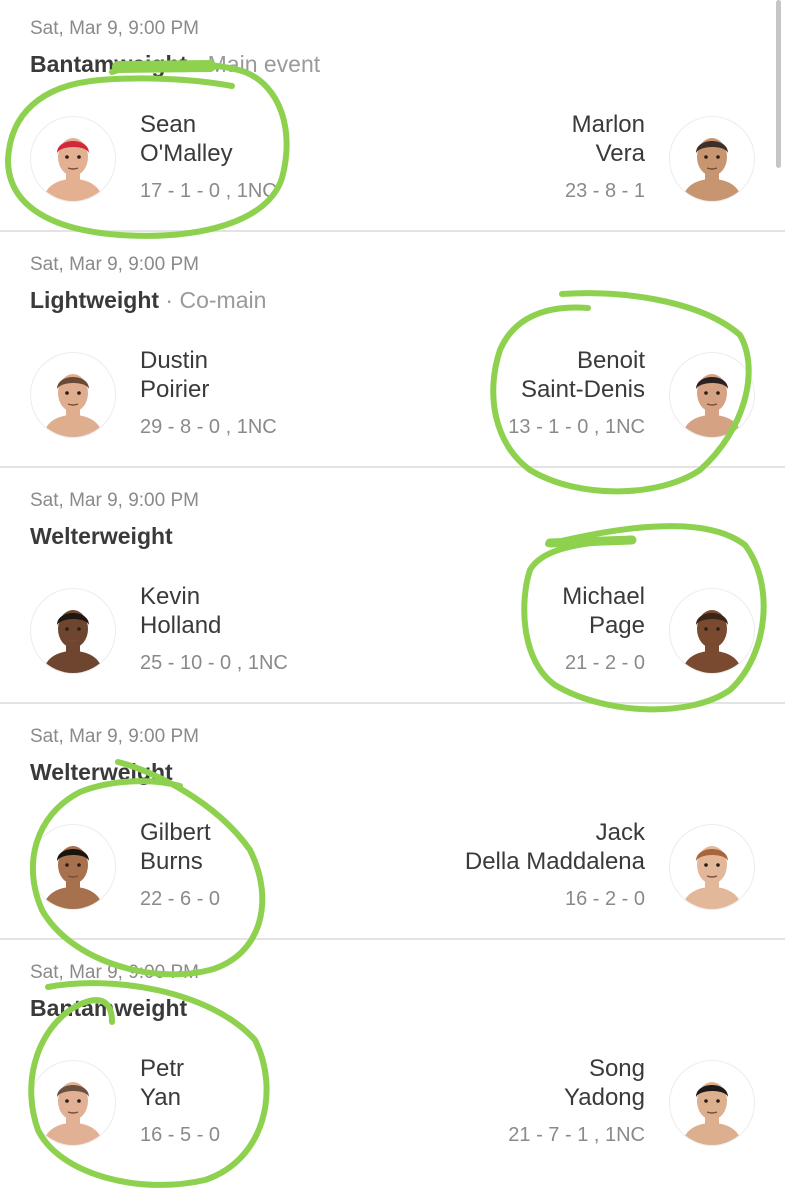 The height and width of the screenshot is (1200, 785). Describe the element at coordinates (604, 1083) in the screenshot. I see `fighter-name: Song Yadong` at that location.